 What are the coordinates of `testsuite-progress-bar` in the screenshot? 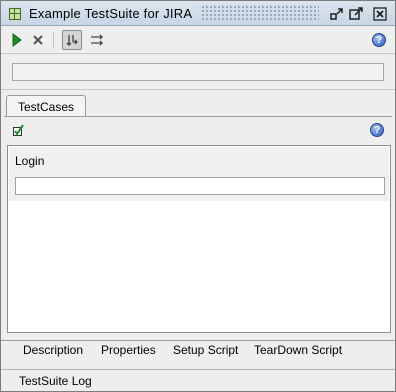 It's located at (198, 72).